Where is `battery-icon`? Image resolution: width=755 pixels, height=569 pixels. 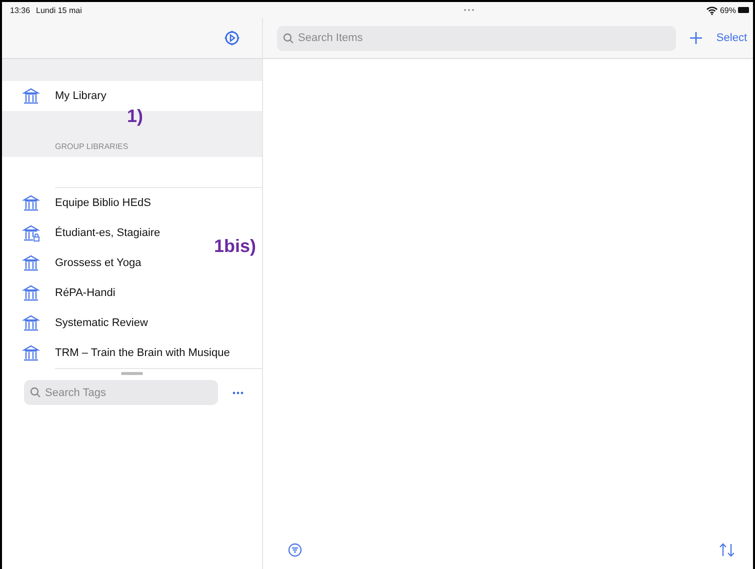
battery-icon is located at coordinates (743, 10).